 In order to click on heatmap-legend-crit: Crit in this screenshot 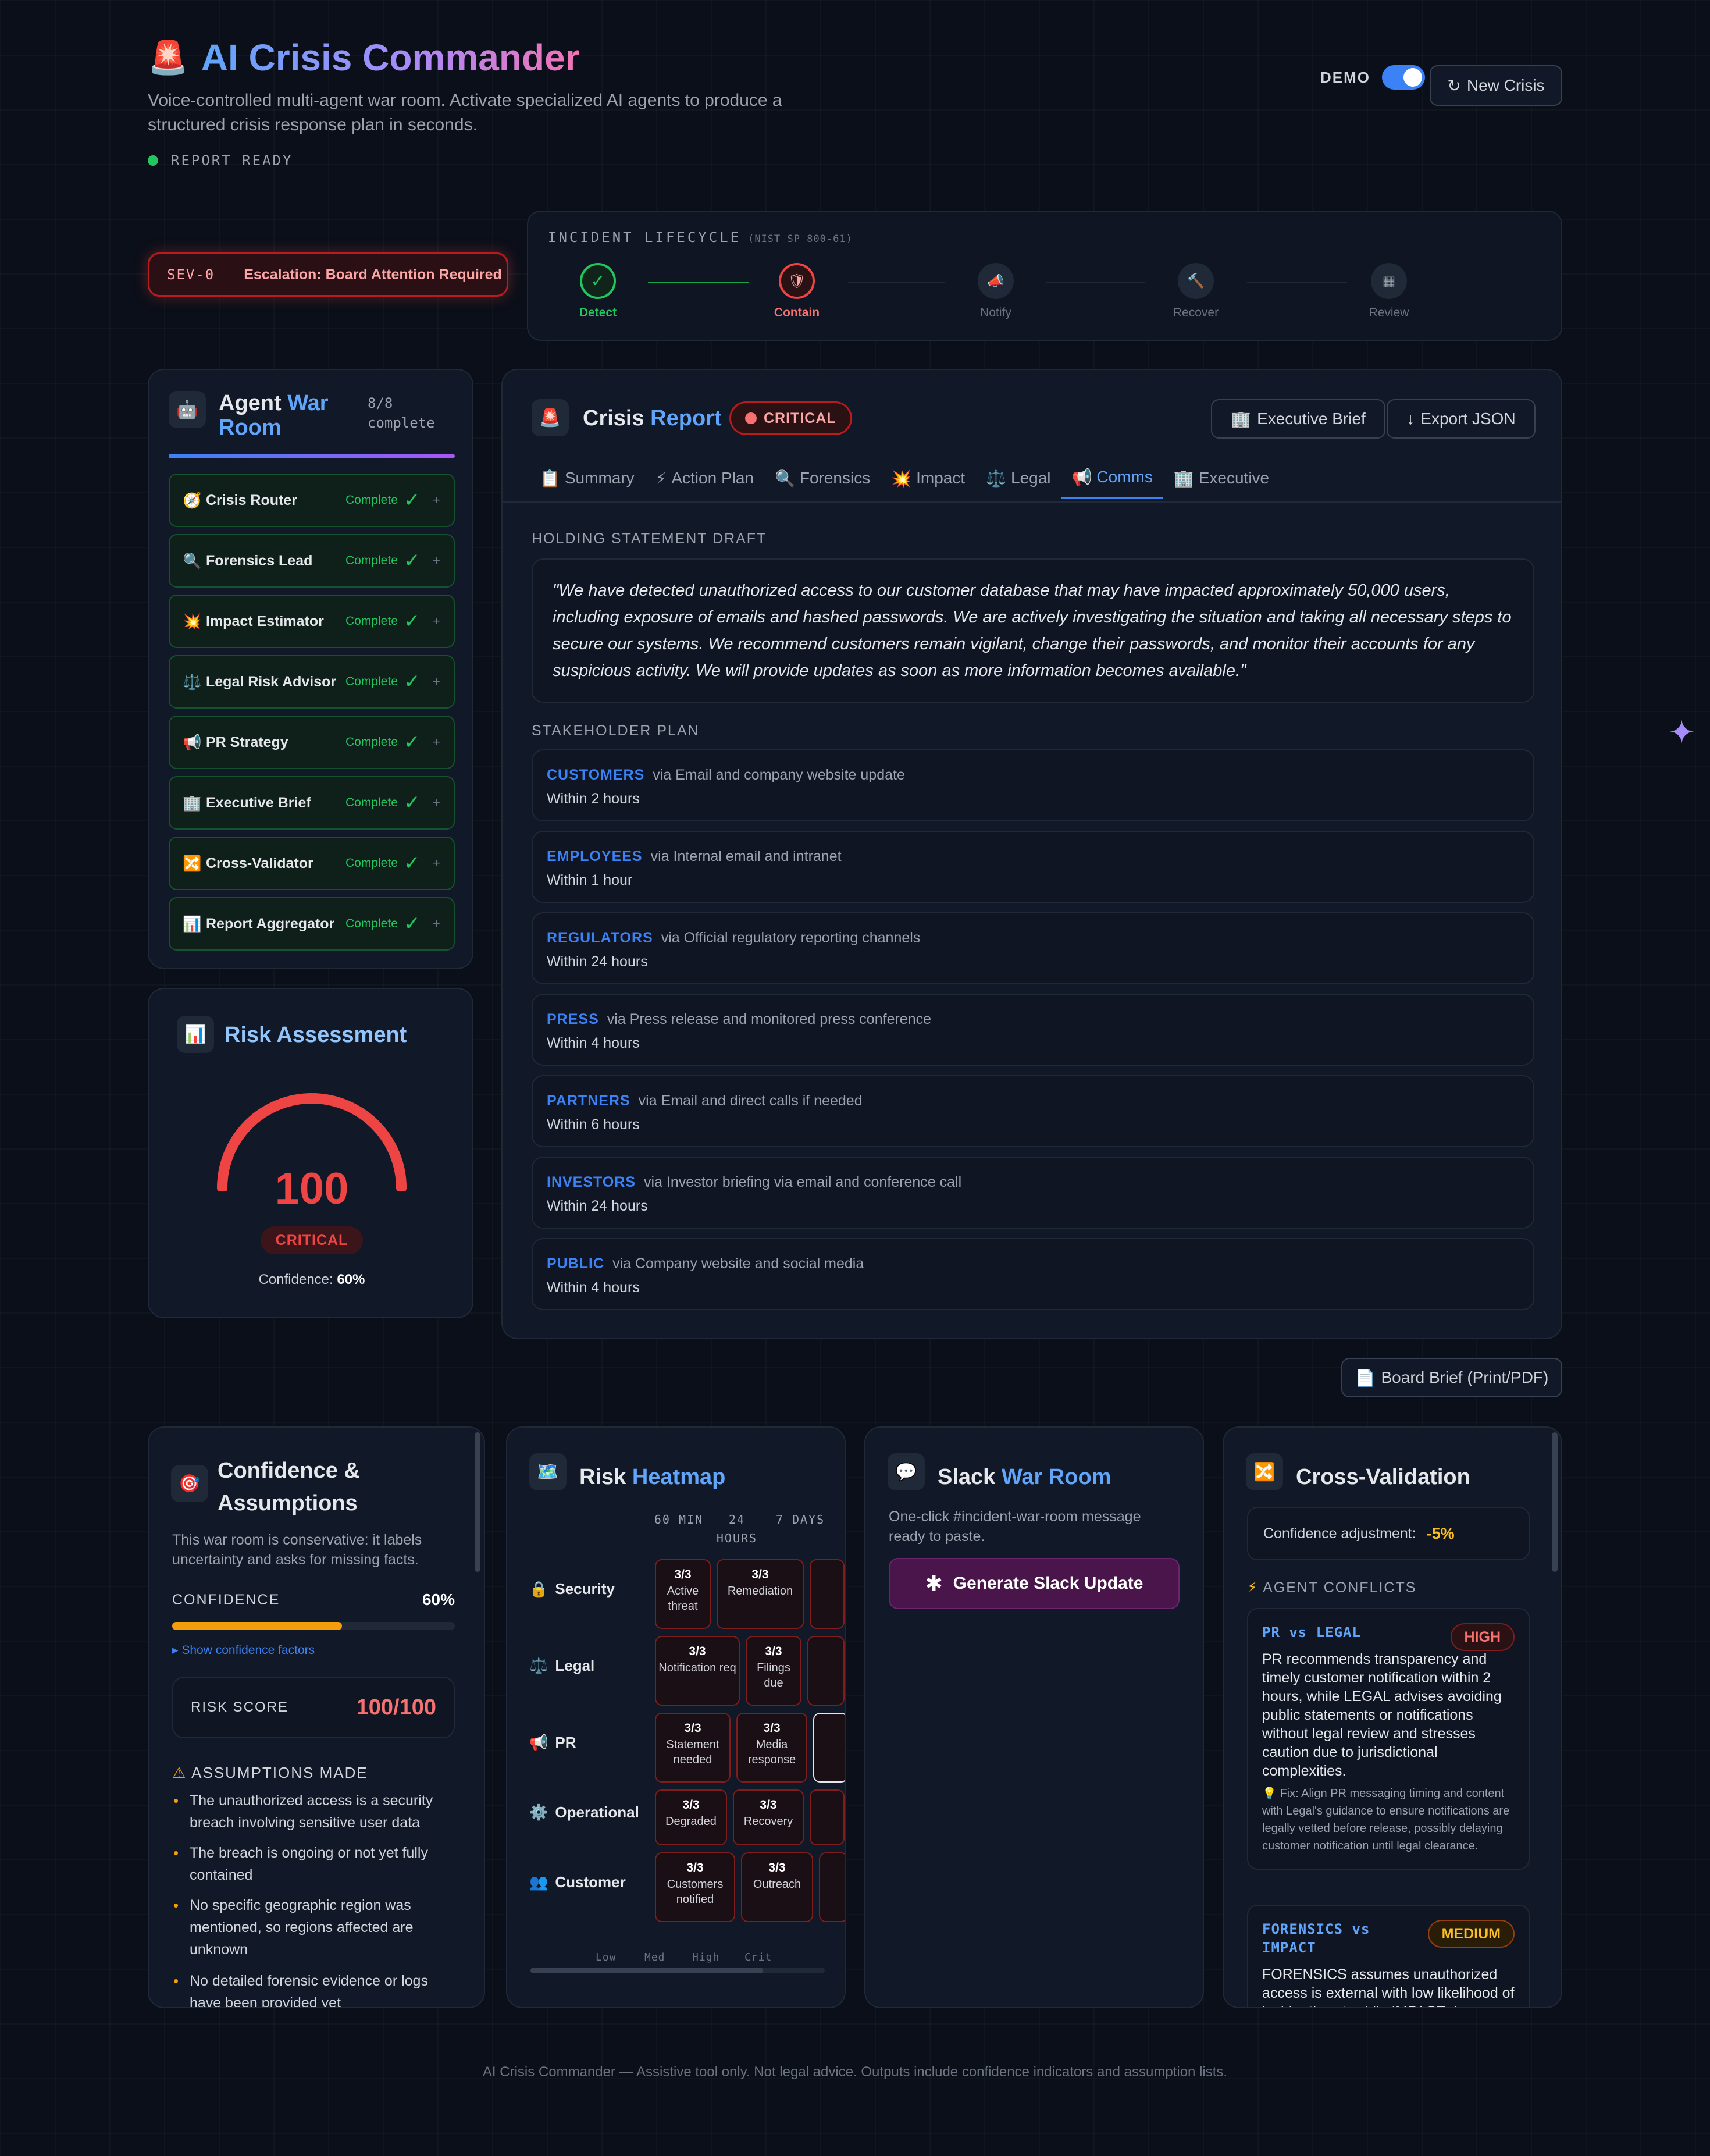, I will do `click(758, 1957)`.